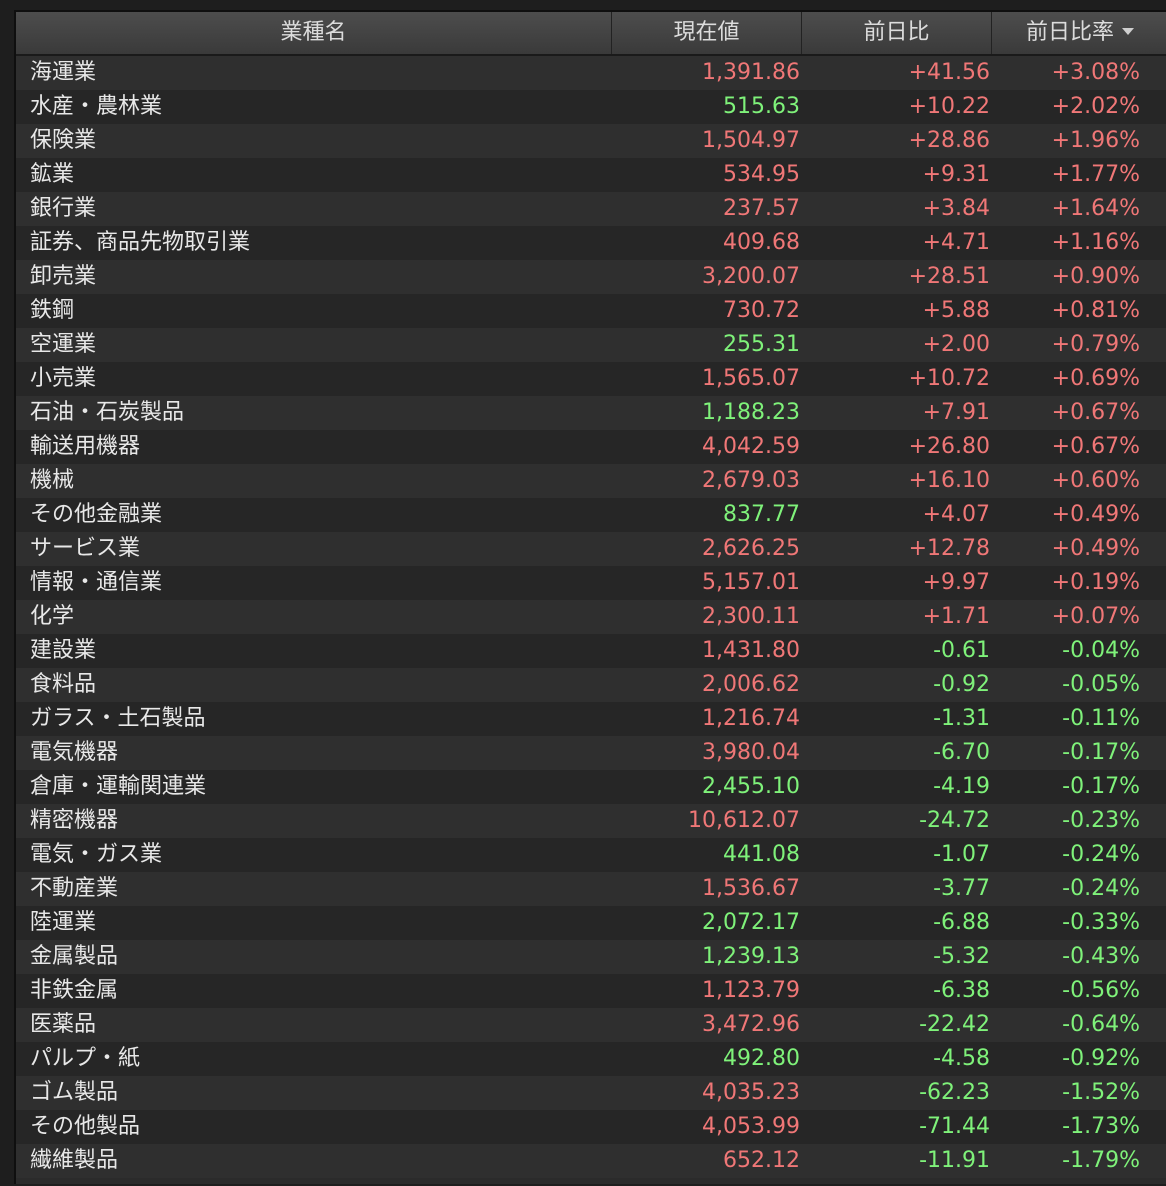 The width and height of the screenshot is (1166, 1186). I want to click on sector-name: サービス業, so click(85, 548).